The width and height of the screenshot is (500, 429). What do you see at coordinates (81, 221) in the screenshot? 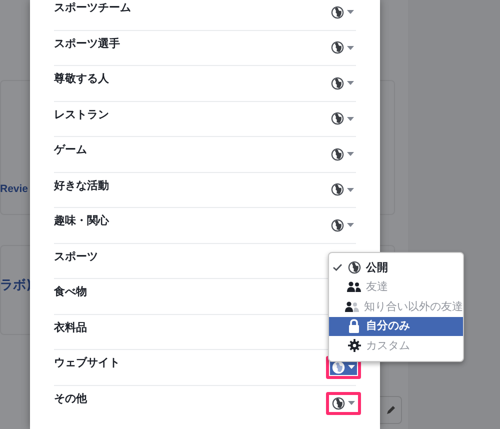
I see `field-label: 趣味・関心` at bounding box center [81, 221].